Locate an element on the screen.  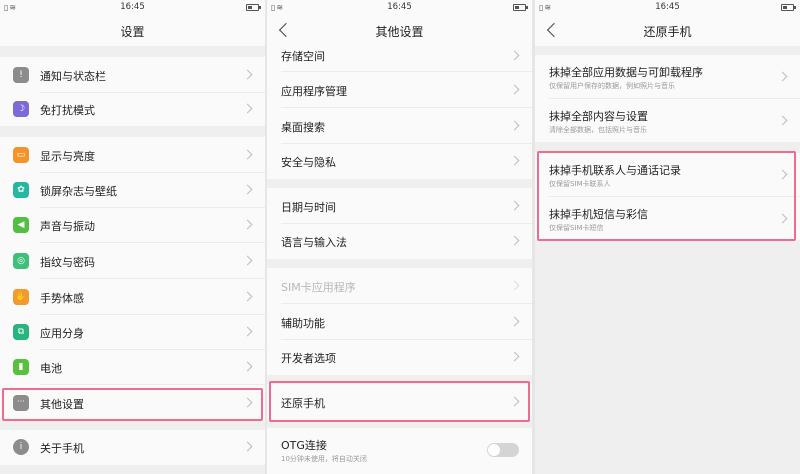
settings-item-security: 安全与隐私 is located at coordinates (399, 161).